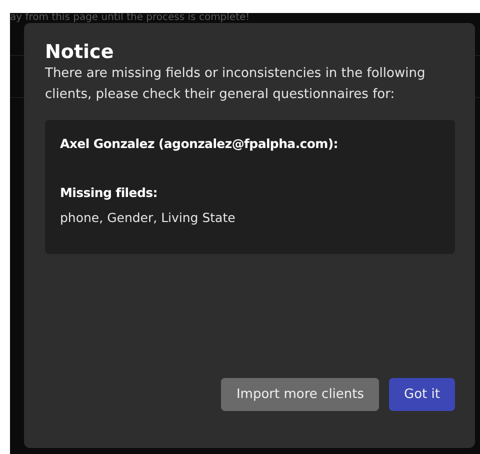 This screenshot has height=454, width=480. I want to click on client-name: Axel Gonzalez (agonzalez@fpalpha.com):, so click(199, 143).